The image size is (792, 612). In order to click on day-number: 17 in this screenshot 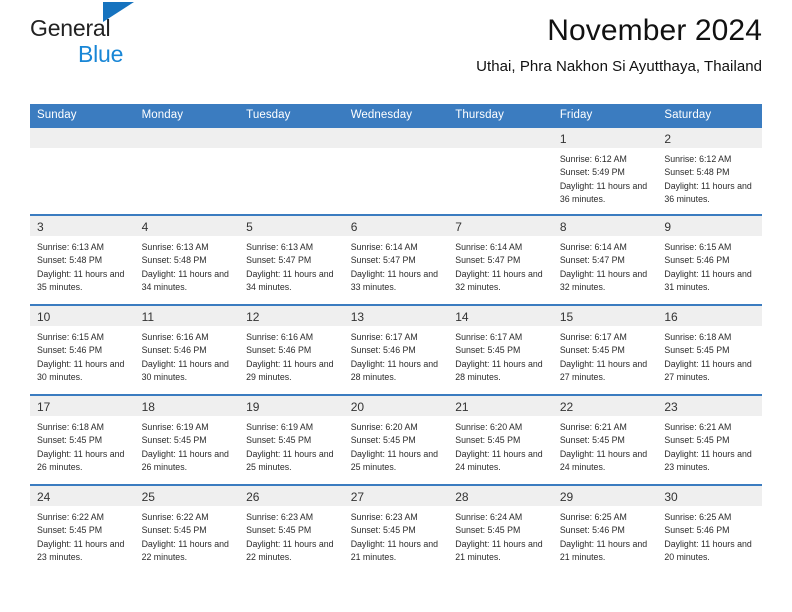, I will do `click(82, 406)`.